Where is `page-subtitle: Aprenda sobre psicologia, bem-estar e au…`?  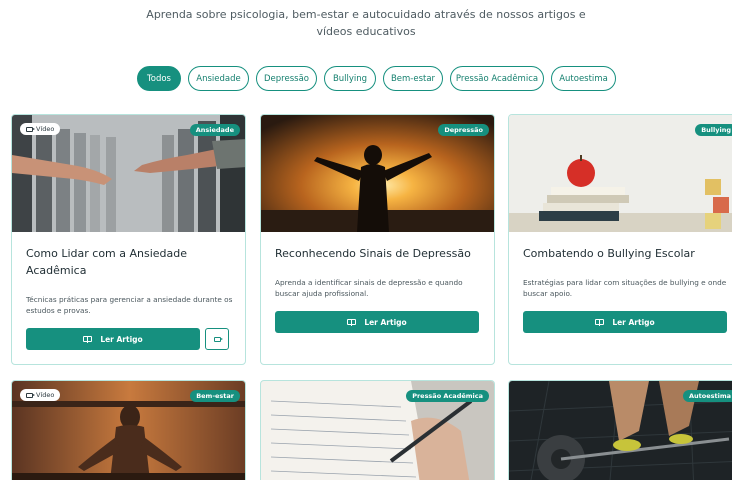 page-subtitle: Aprenda sobre psicologia, bem-estar e au… is located at coordinates (366, 23).